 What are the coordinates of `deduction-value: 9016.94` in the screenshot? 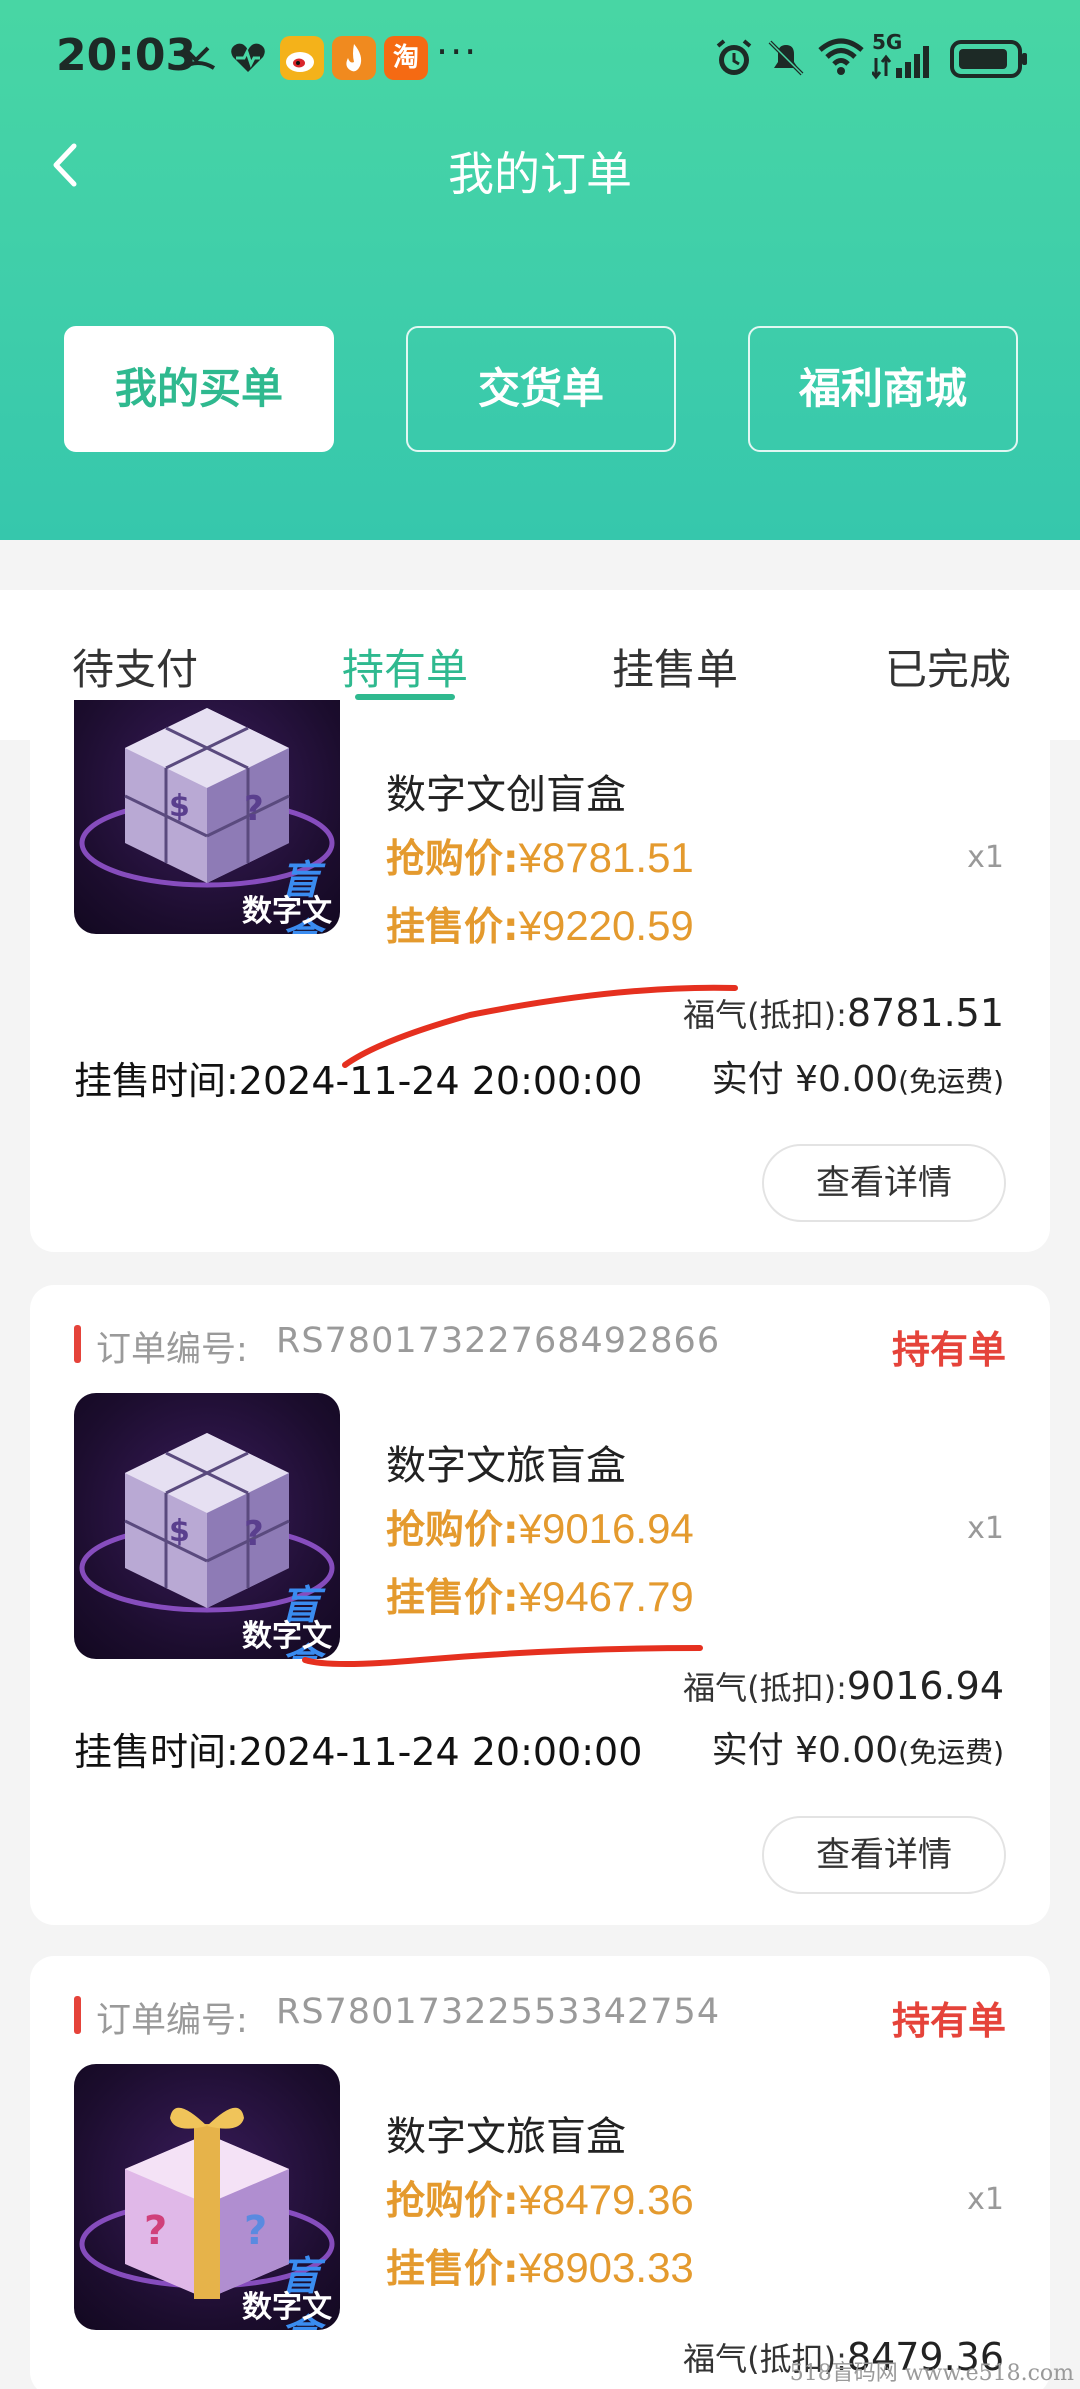 It's located at (925, 1686).